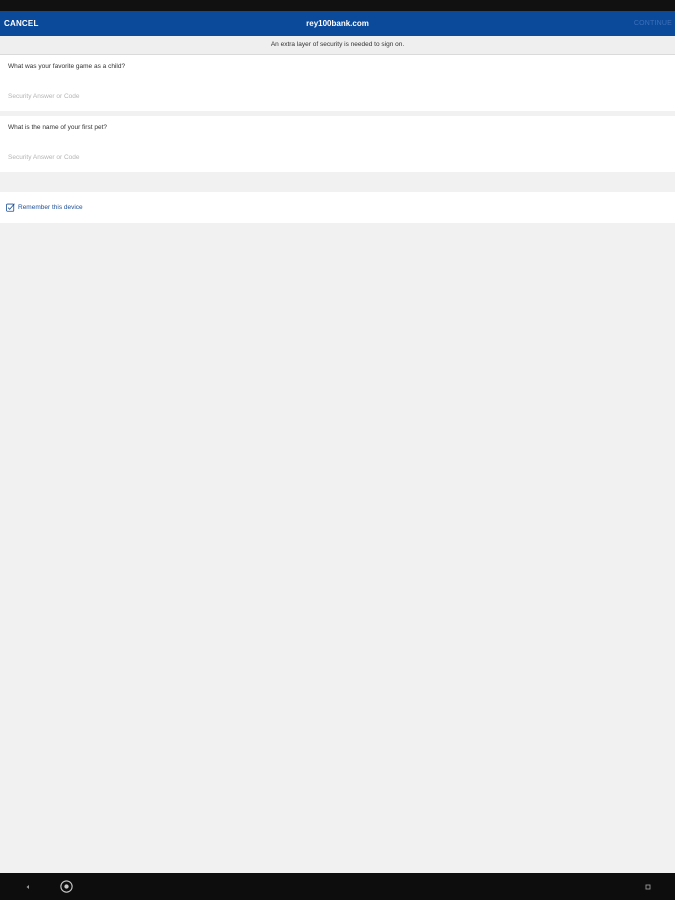 This screenshot has width=675, height=900. I want to click on remember-device-row: Remember this device, so click(337, 207).